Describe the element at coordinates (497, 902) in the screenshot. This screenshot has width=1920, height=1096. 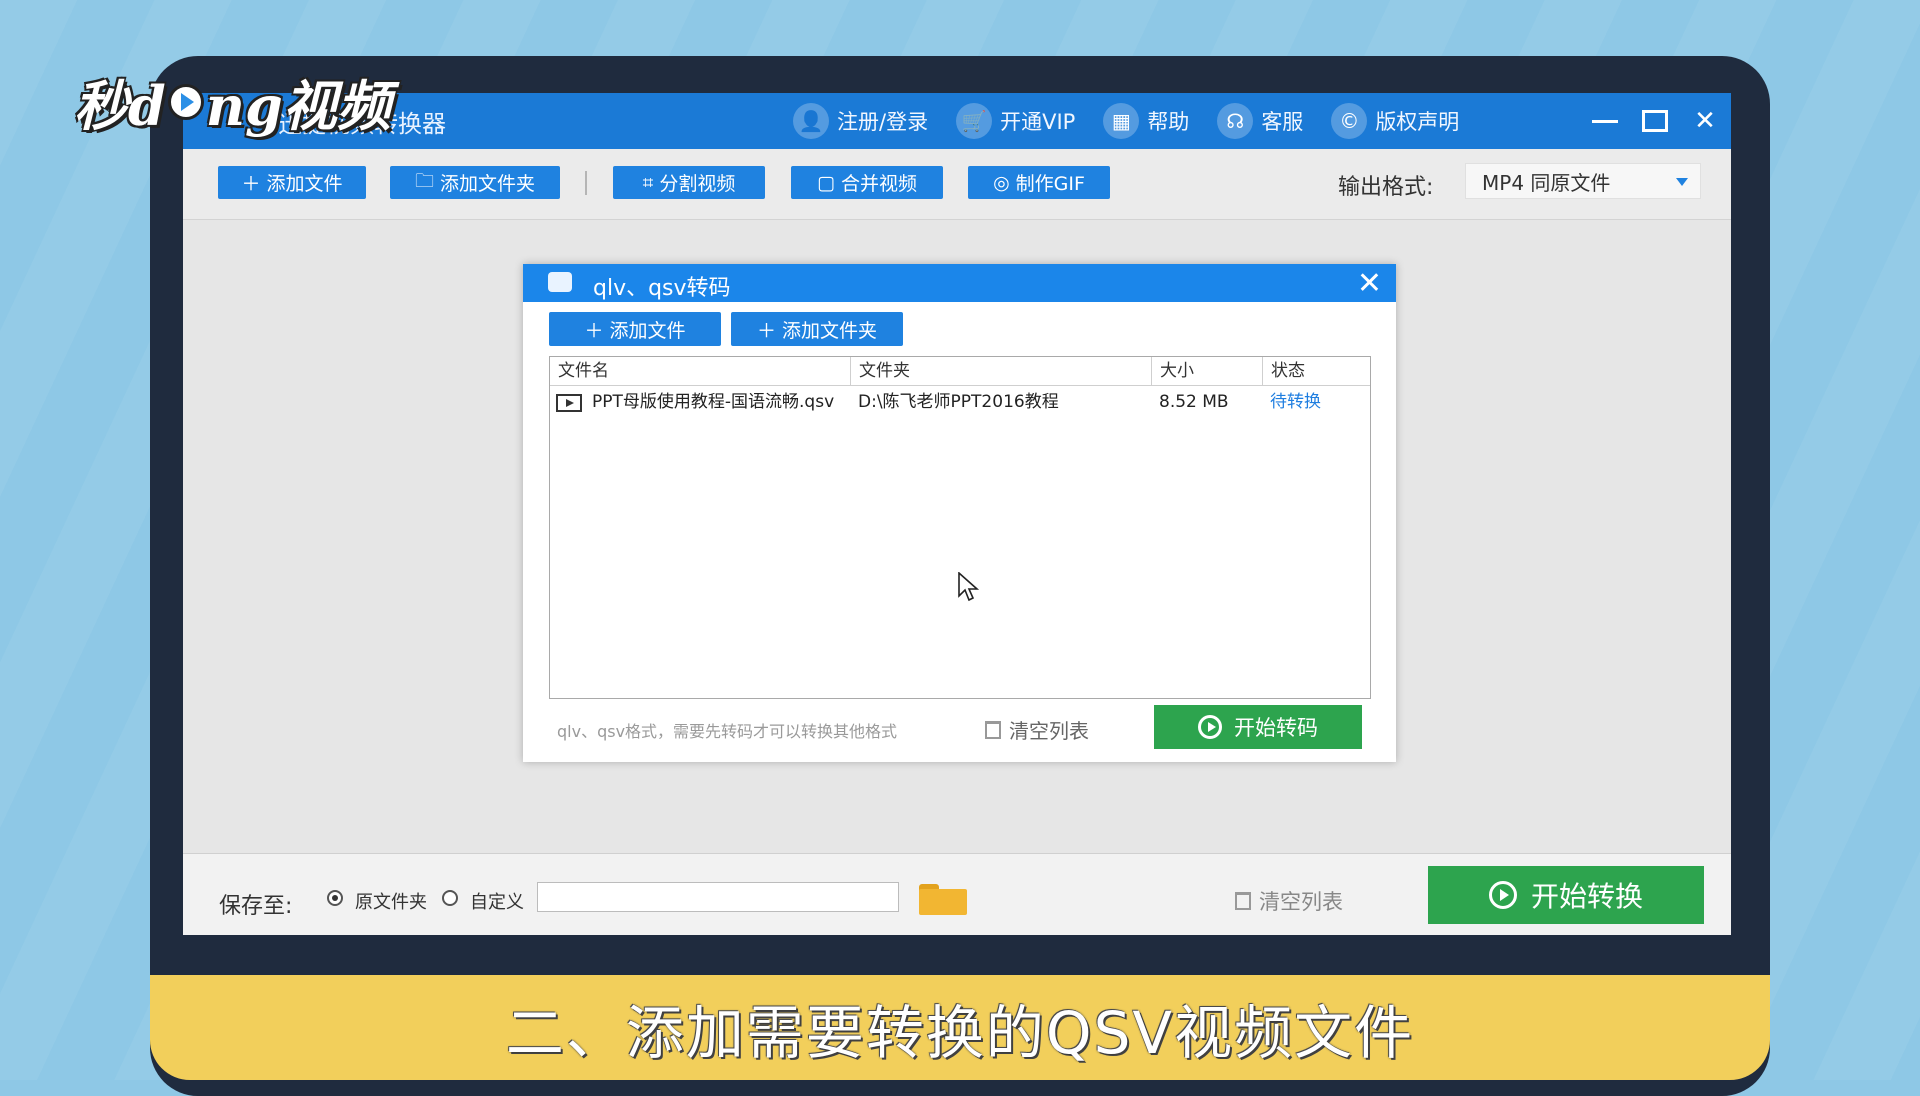
I see `radio-custom-label: 自定义` at that location.